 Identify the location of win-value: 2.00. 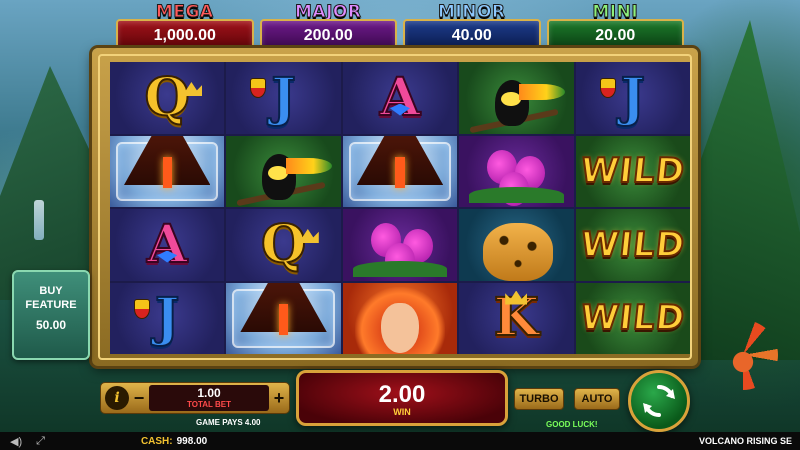
(402, 394).